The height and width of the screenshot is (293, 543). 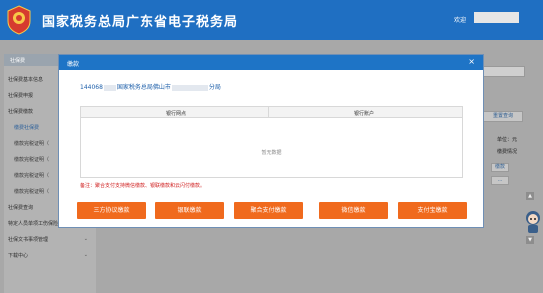 What do you see at coordinates (73, 64) in the screenshot?
I see `dialog-title: 缴款` at bounding box center [73, 64].